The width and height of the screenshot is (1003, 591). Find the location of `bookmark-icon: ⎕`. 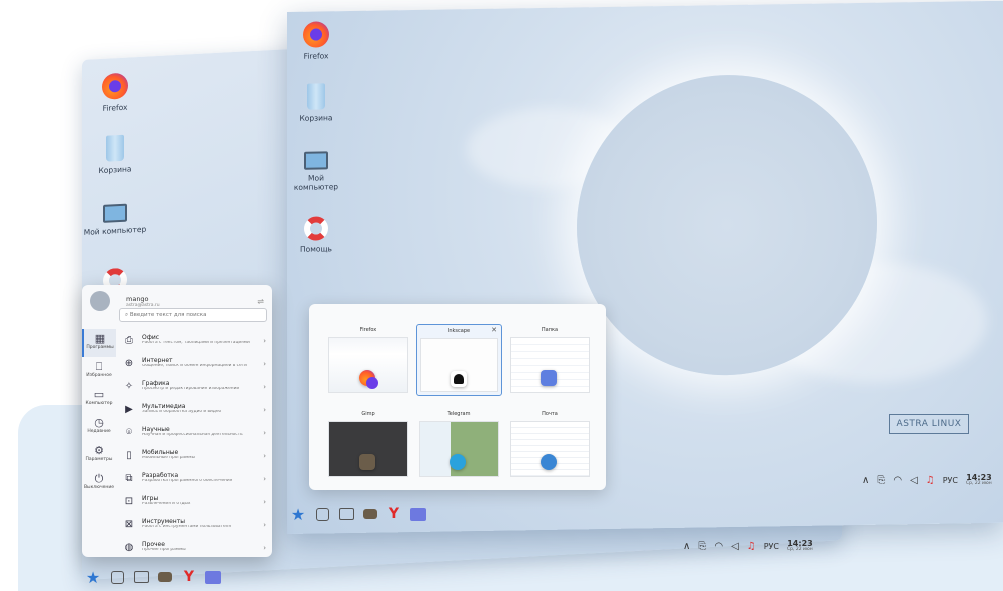

bookmark-icon: ⎕ is located at coordinates (99, 366).